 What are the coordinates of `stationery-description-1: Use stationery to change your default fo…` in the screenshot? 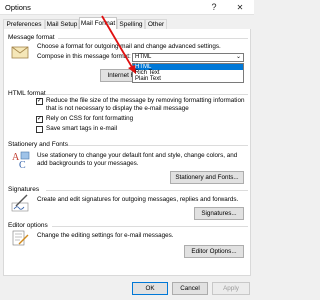 It's located at (137, 155).